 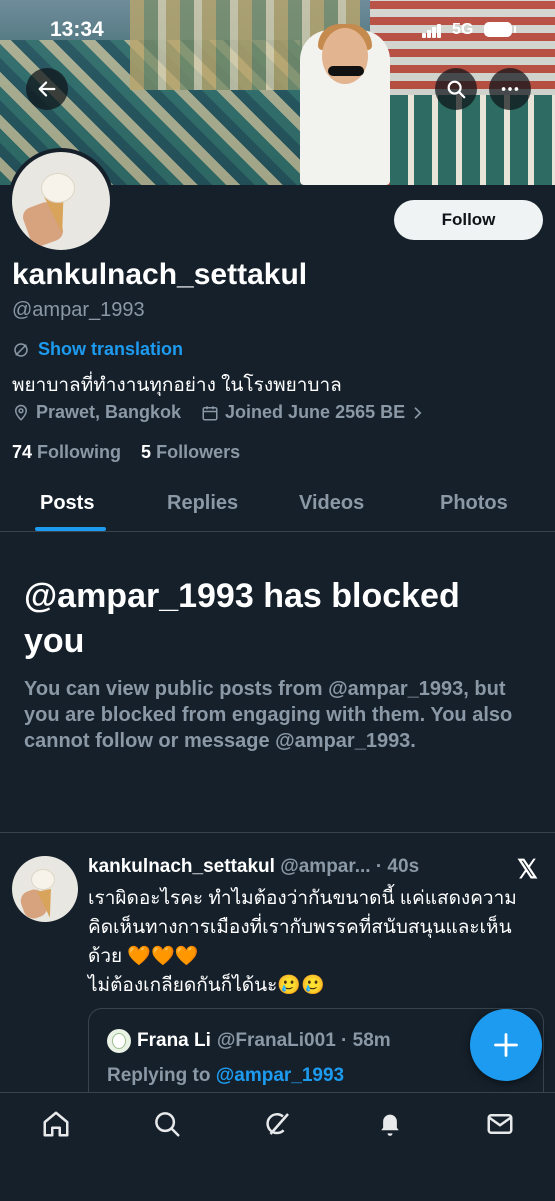 I want to click on more-button, so click(x=510, y=89).